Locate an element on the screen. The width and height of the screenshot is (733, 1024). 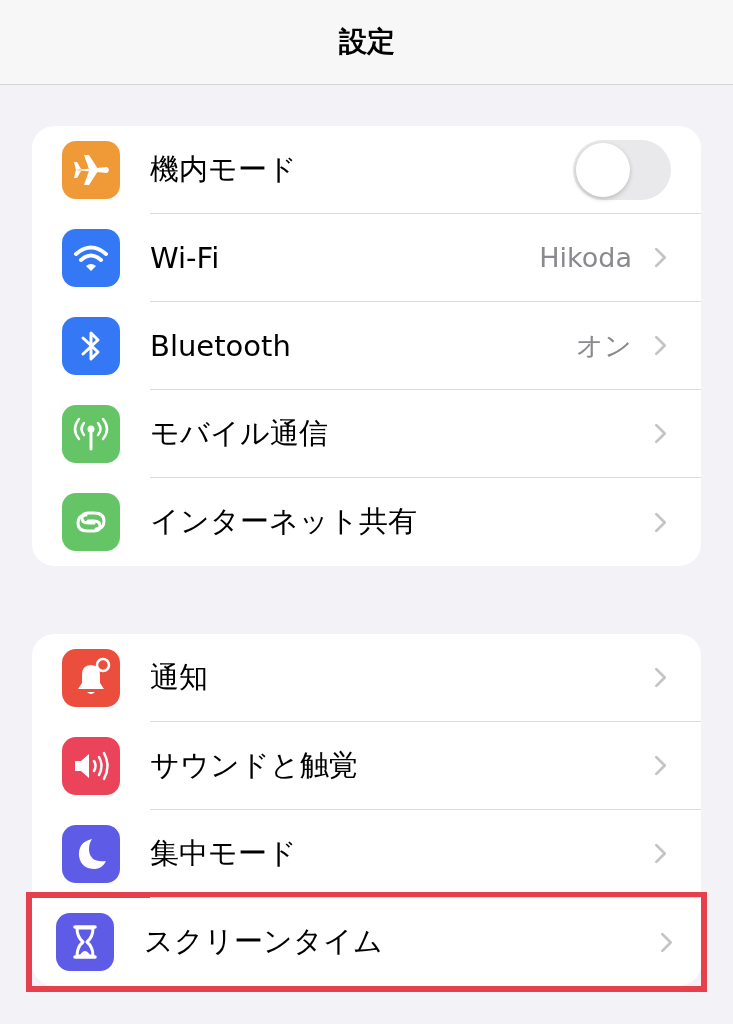
settings-row: Wi-Fi Hikoda is located at coordinates (366, 258).